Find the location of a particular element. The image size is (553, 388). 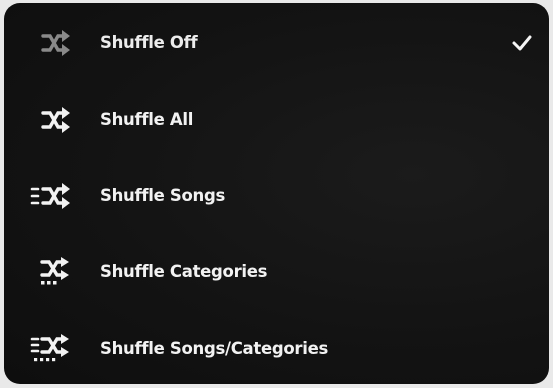

shuffle-songs-icon is located at coordinates (52, 196).